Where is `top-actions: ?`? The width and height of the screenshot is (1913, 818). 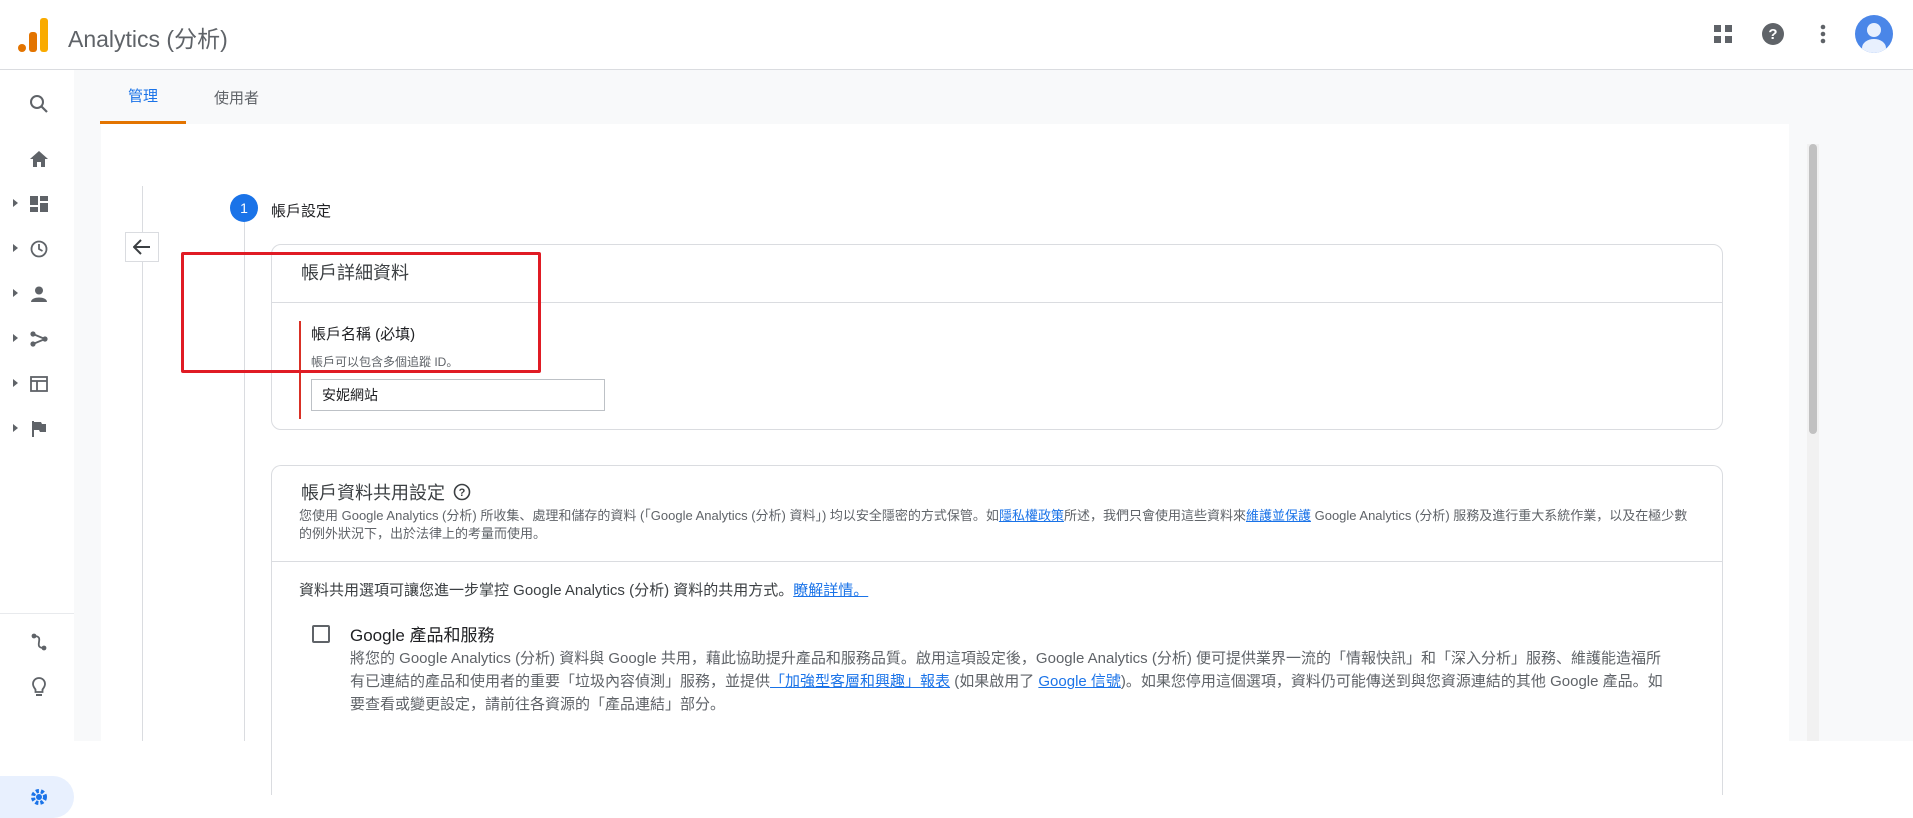 top-actions: ? is located at coordinates (1799, 34).